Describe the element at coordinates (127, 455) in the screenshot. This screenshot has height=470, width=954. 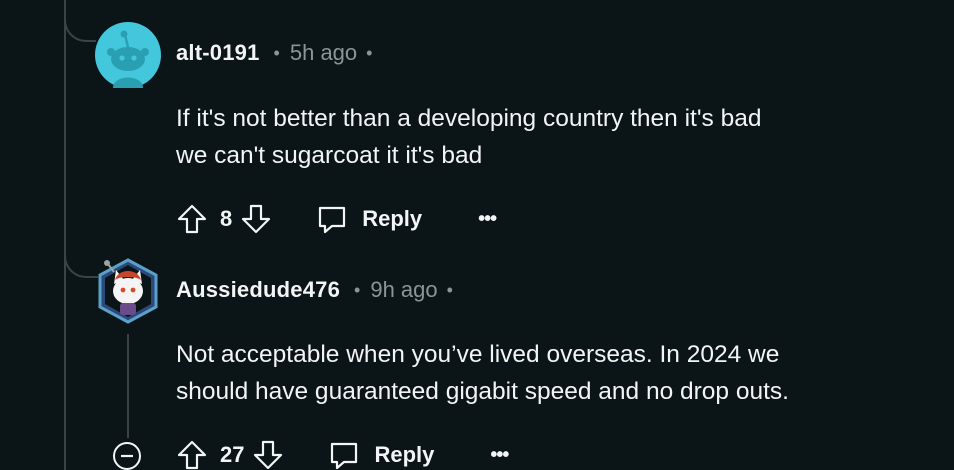
I see `collapse-thread-icon` at that location.